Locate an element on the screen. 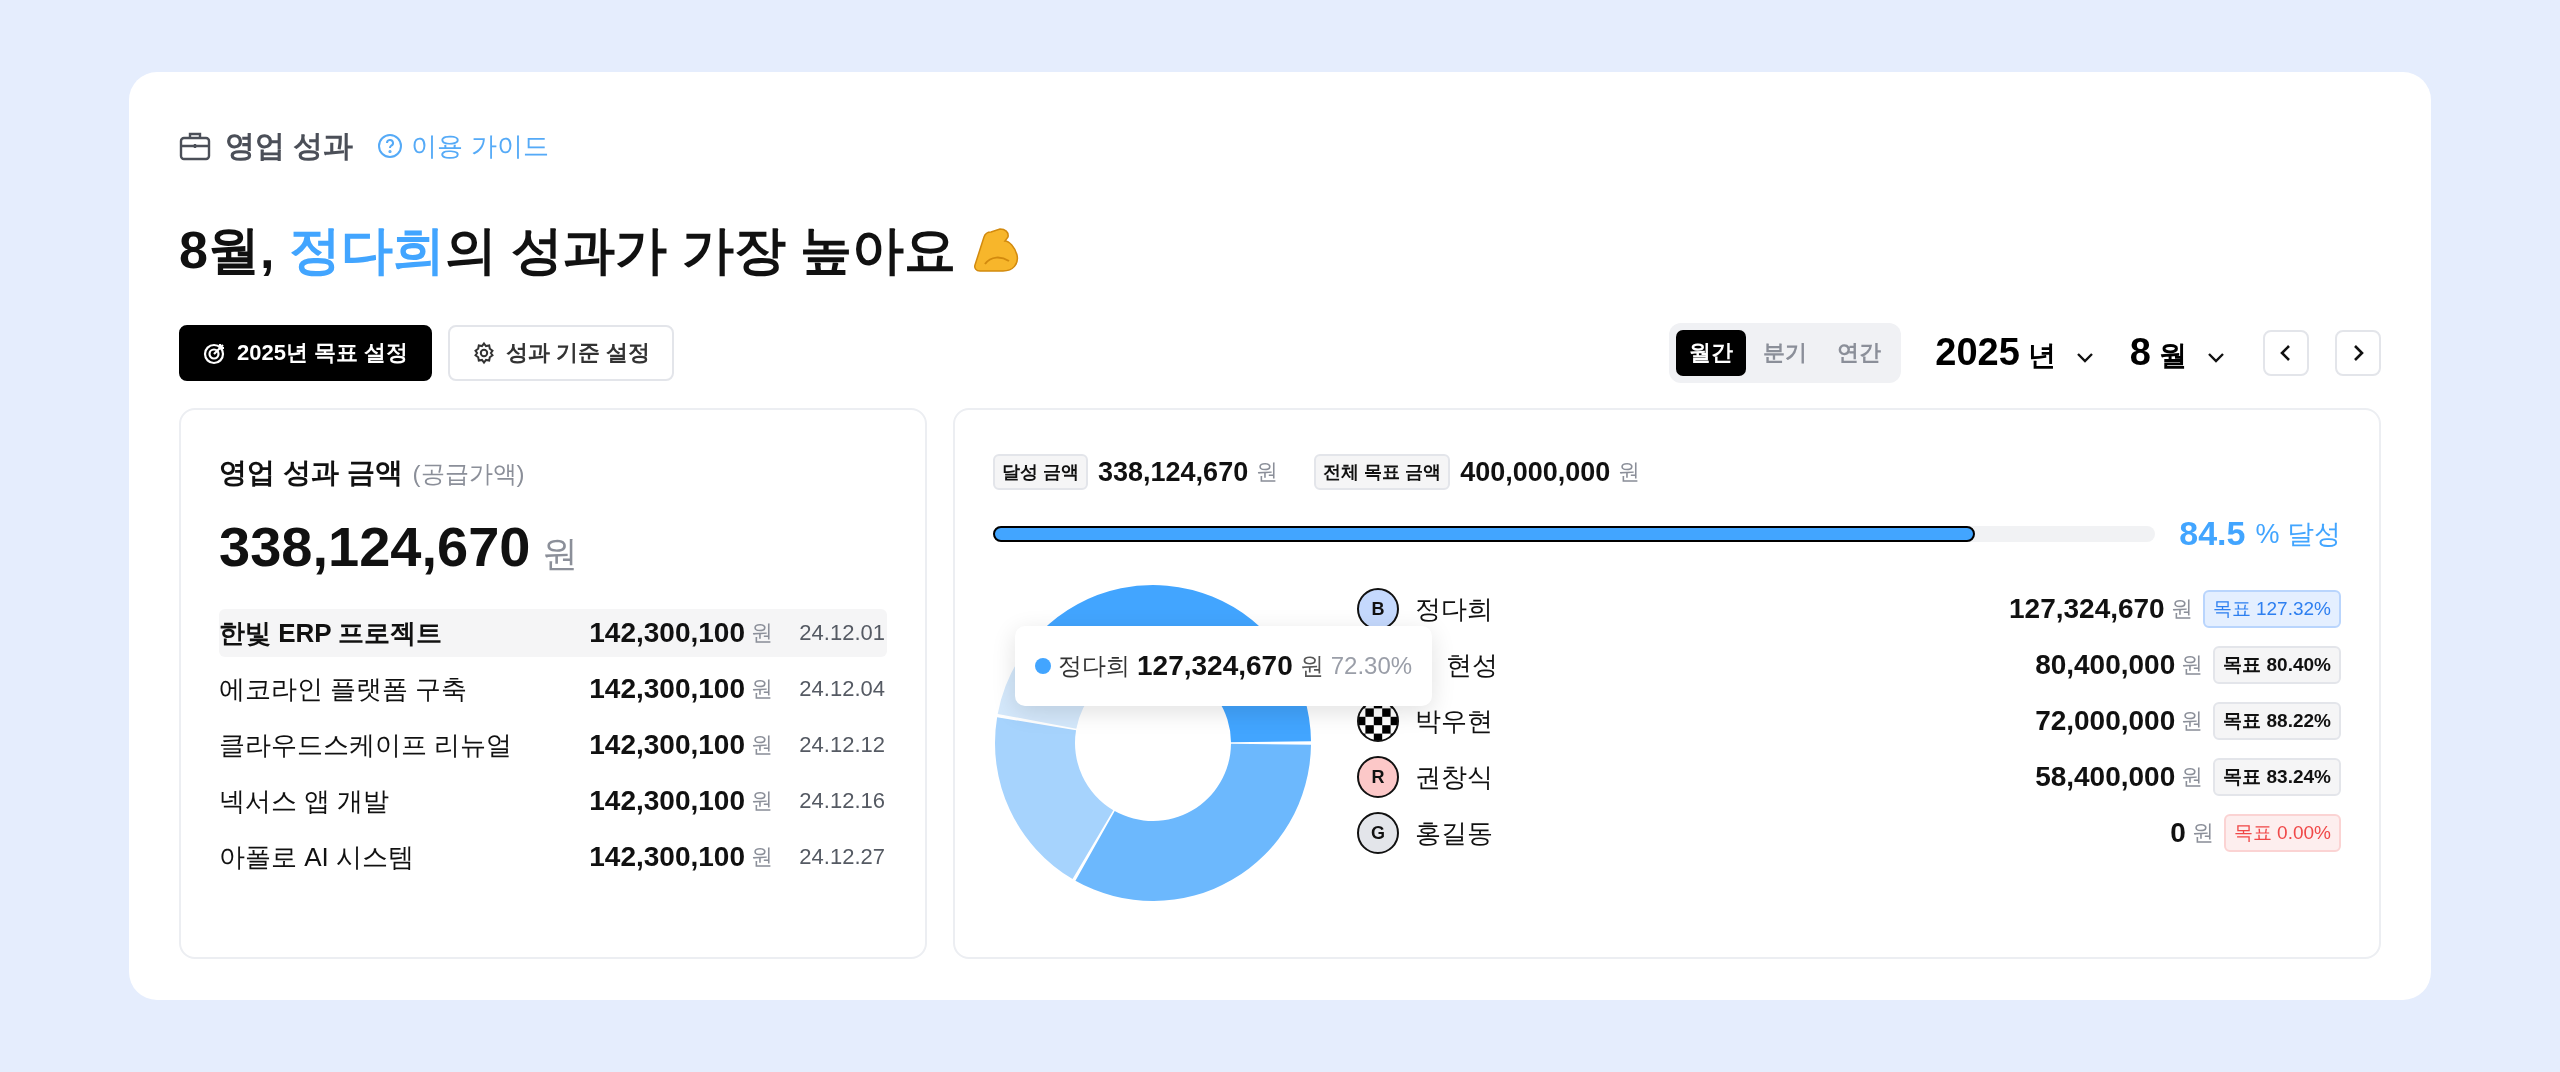 The image size is (2560, 1072). goal-rate-badge: 목표 83.24% is located at coordinates (2277, 777).